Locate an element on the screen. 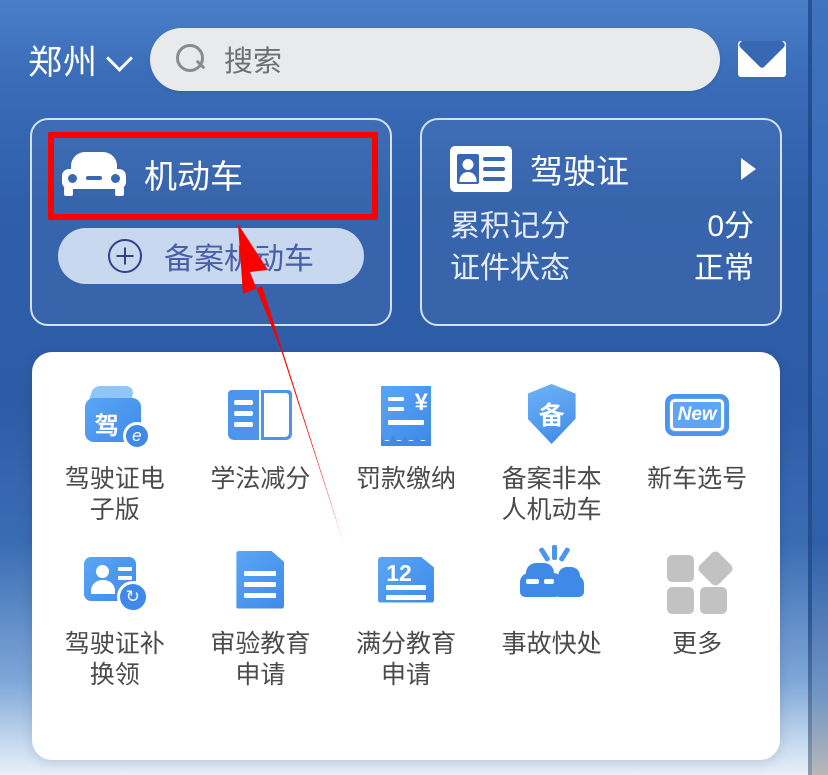 The image size is (828, 775). grid-item-label: 学法减分 is located at coordinates (260, 479).